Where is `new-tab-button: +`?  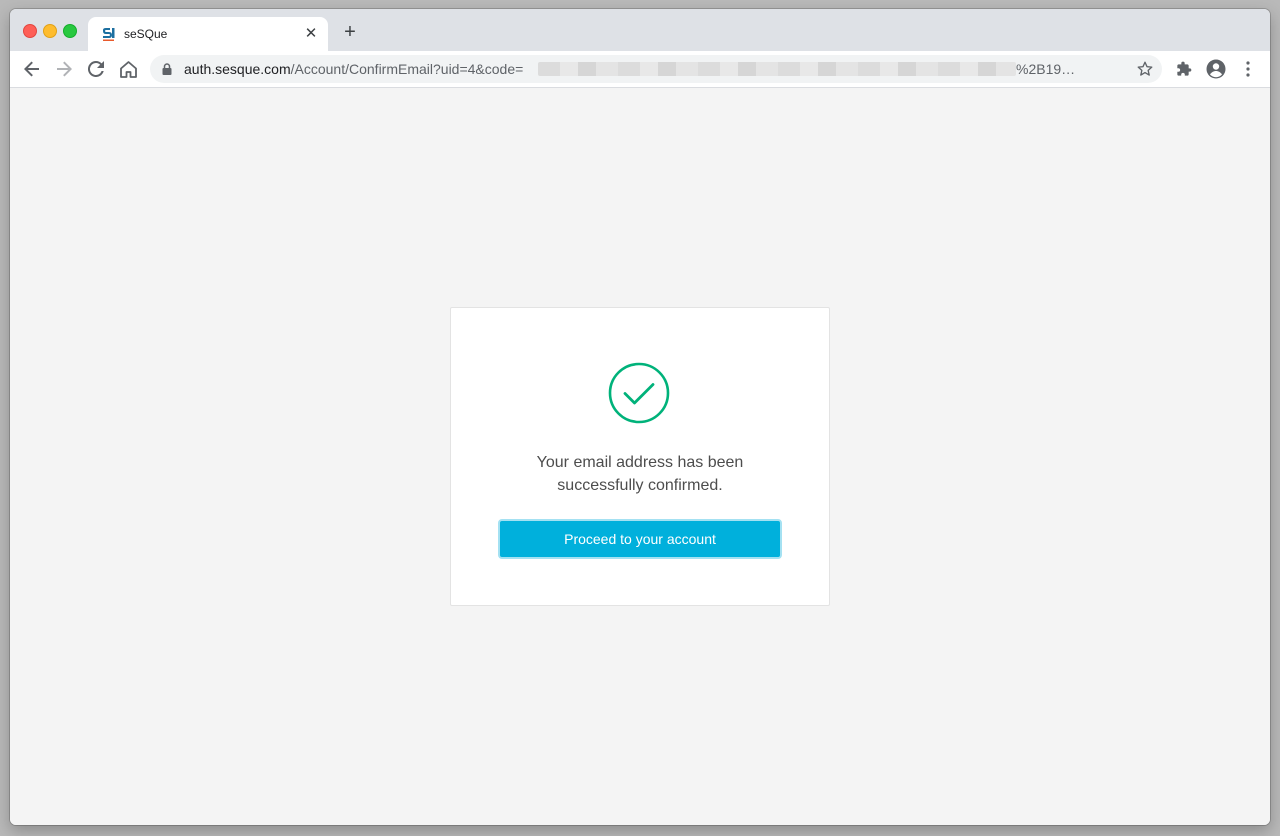 new-tab-button: + is located at coordinates (350, 32).